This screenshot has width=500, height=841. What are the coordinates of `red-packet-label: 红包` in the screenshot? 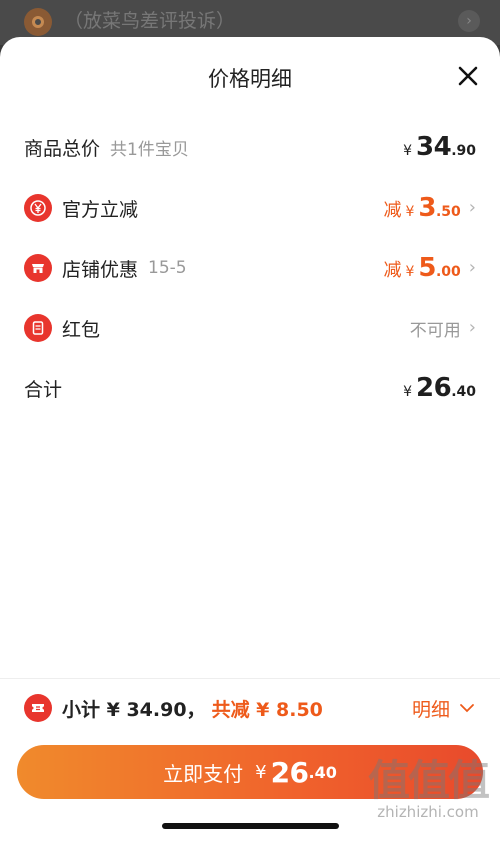 It's located at (81, 329).